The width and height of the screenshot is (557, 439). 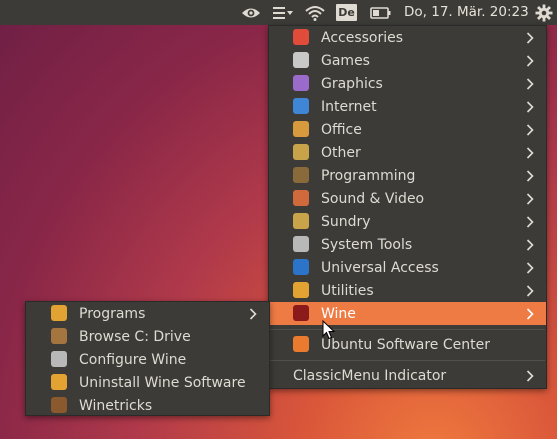 What do you see at coordinates (301, 313) in the screenshot?
I see `wine-icon` at bounding box center [301, 313].